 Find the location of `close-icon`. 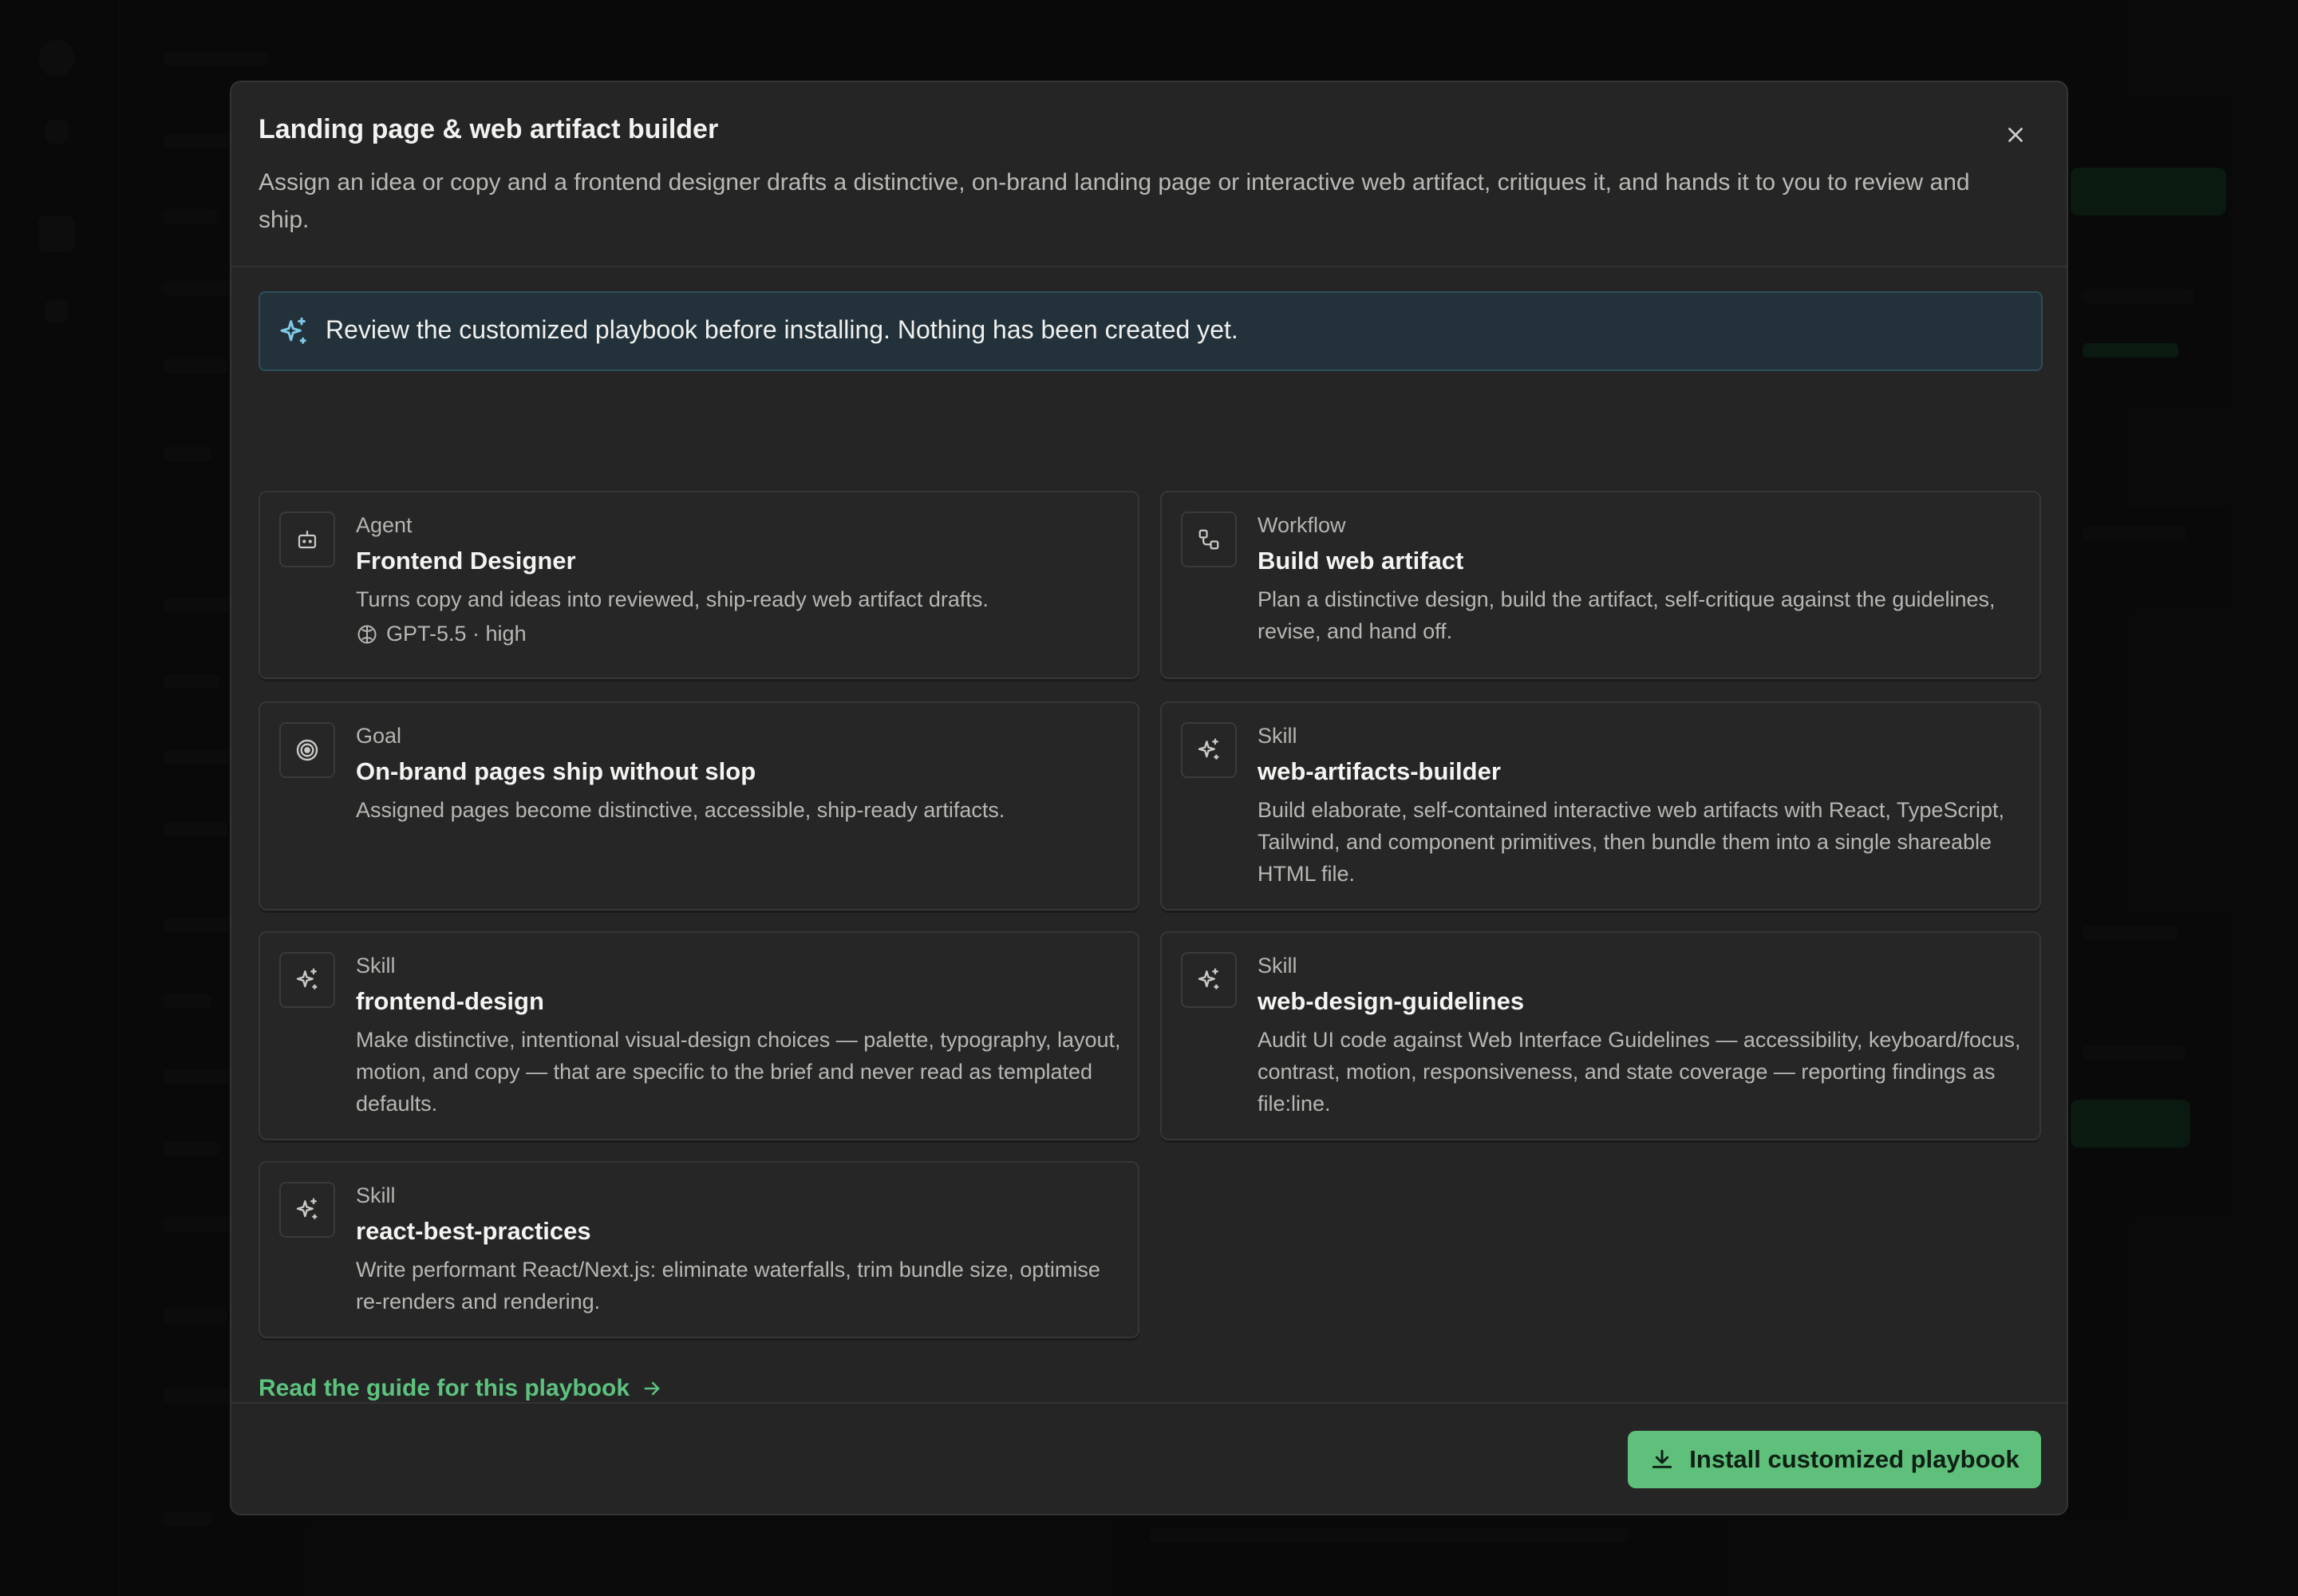

close-icon is located at coordinates (2015, 135).